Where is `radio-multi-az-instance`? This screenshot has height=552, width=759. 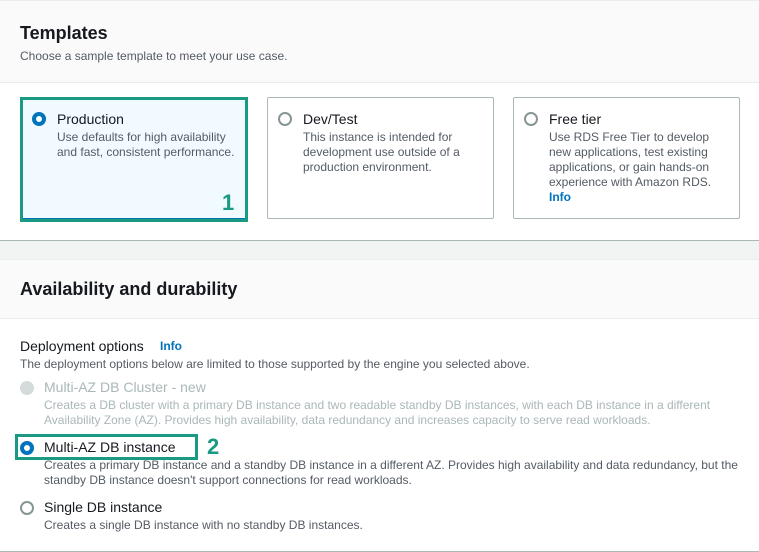 radio-multi-az-instance is located at coordinates (27, 448).